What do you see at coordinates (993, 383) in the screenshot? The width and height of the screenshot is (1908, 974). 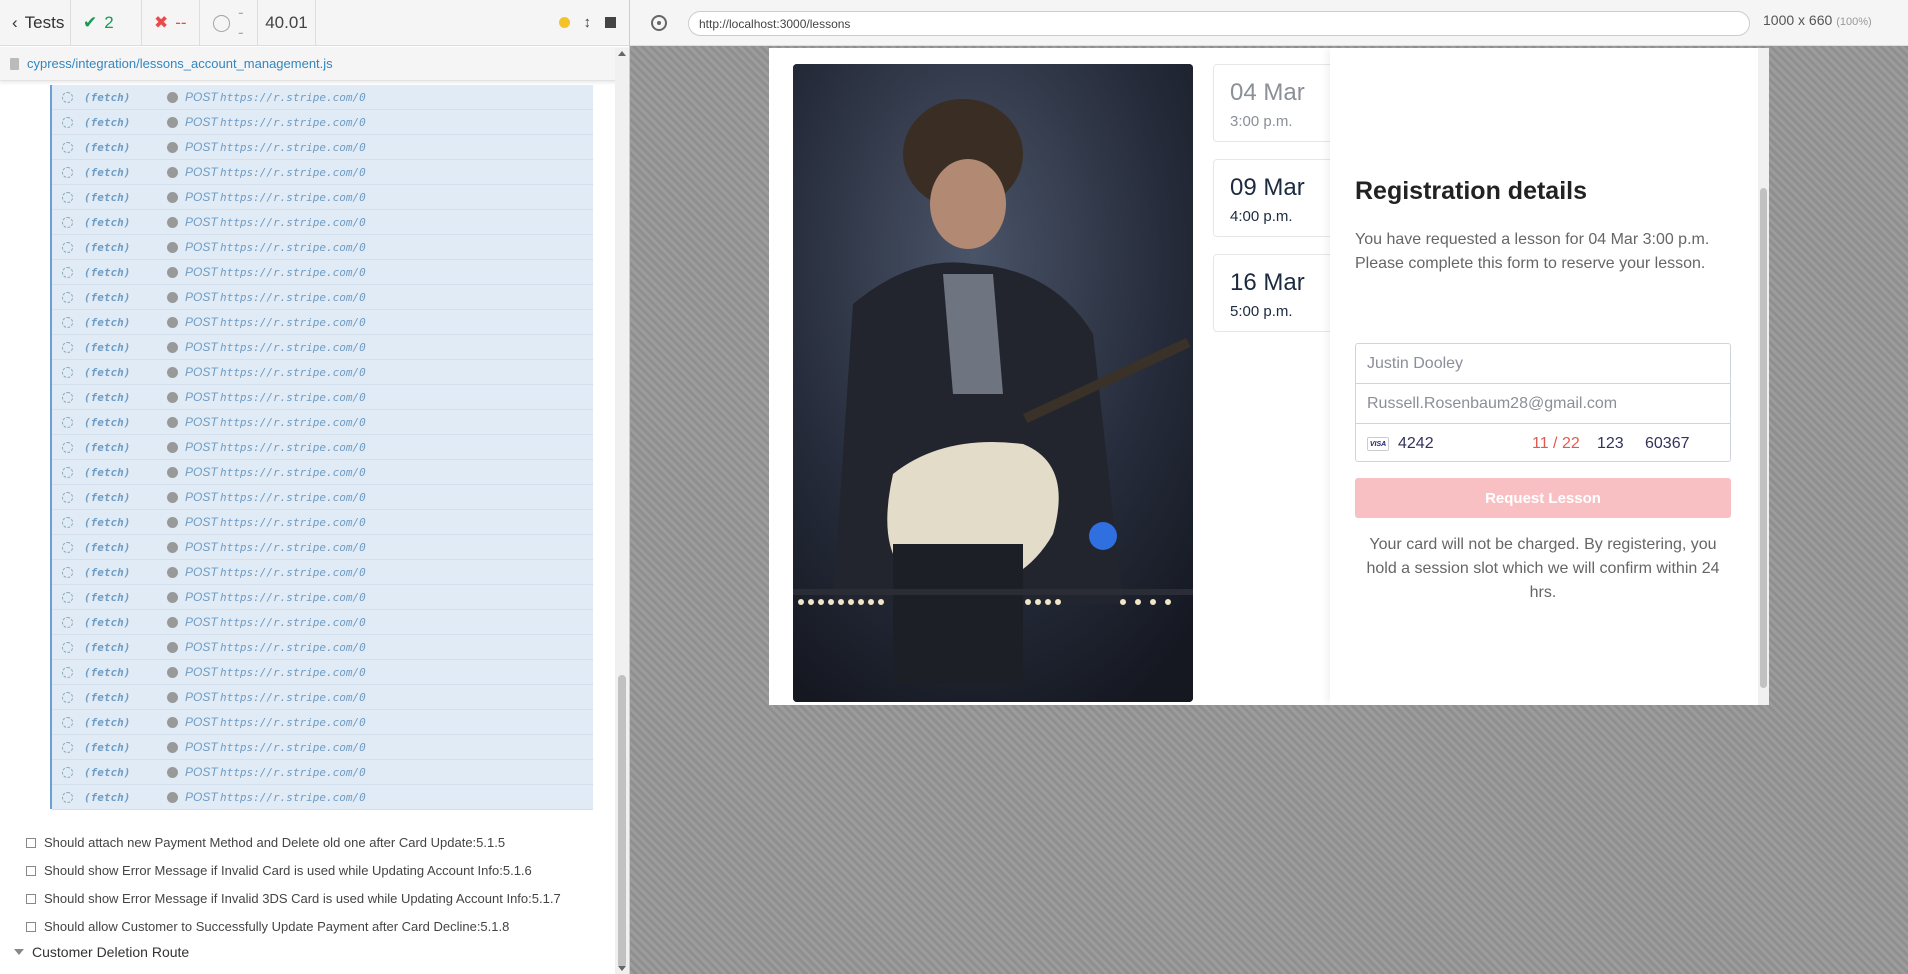 I see `guitarist-photo` at bounding box center [993, 383].